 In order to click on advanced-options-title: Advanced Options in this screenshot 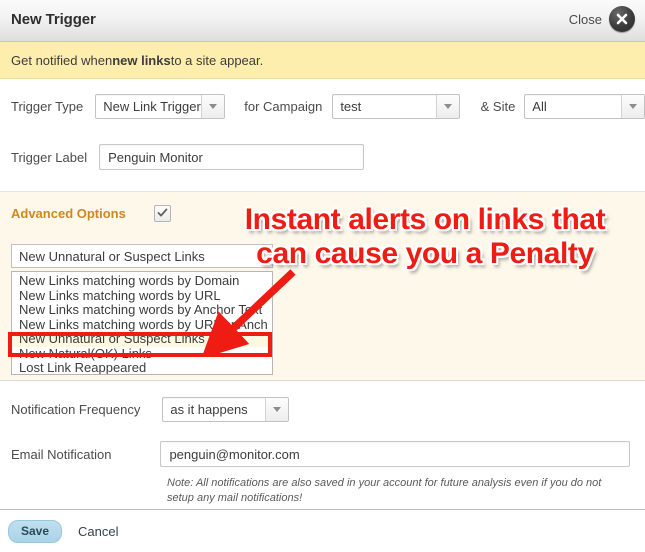, I will do `click(68, 213)`.